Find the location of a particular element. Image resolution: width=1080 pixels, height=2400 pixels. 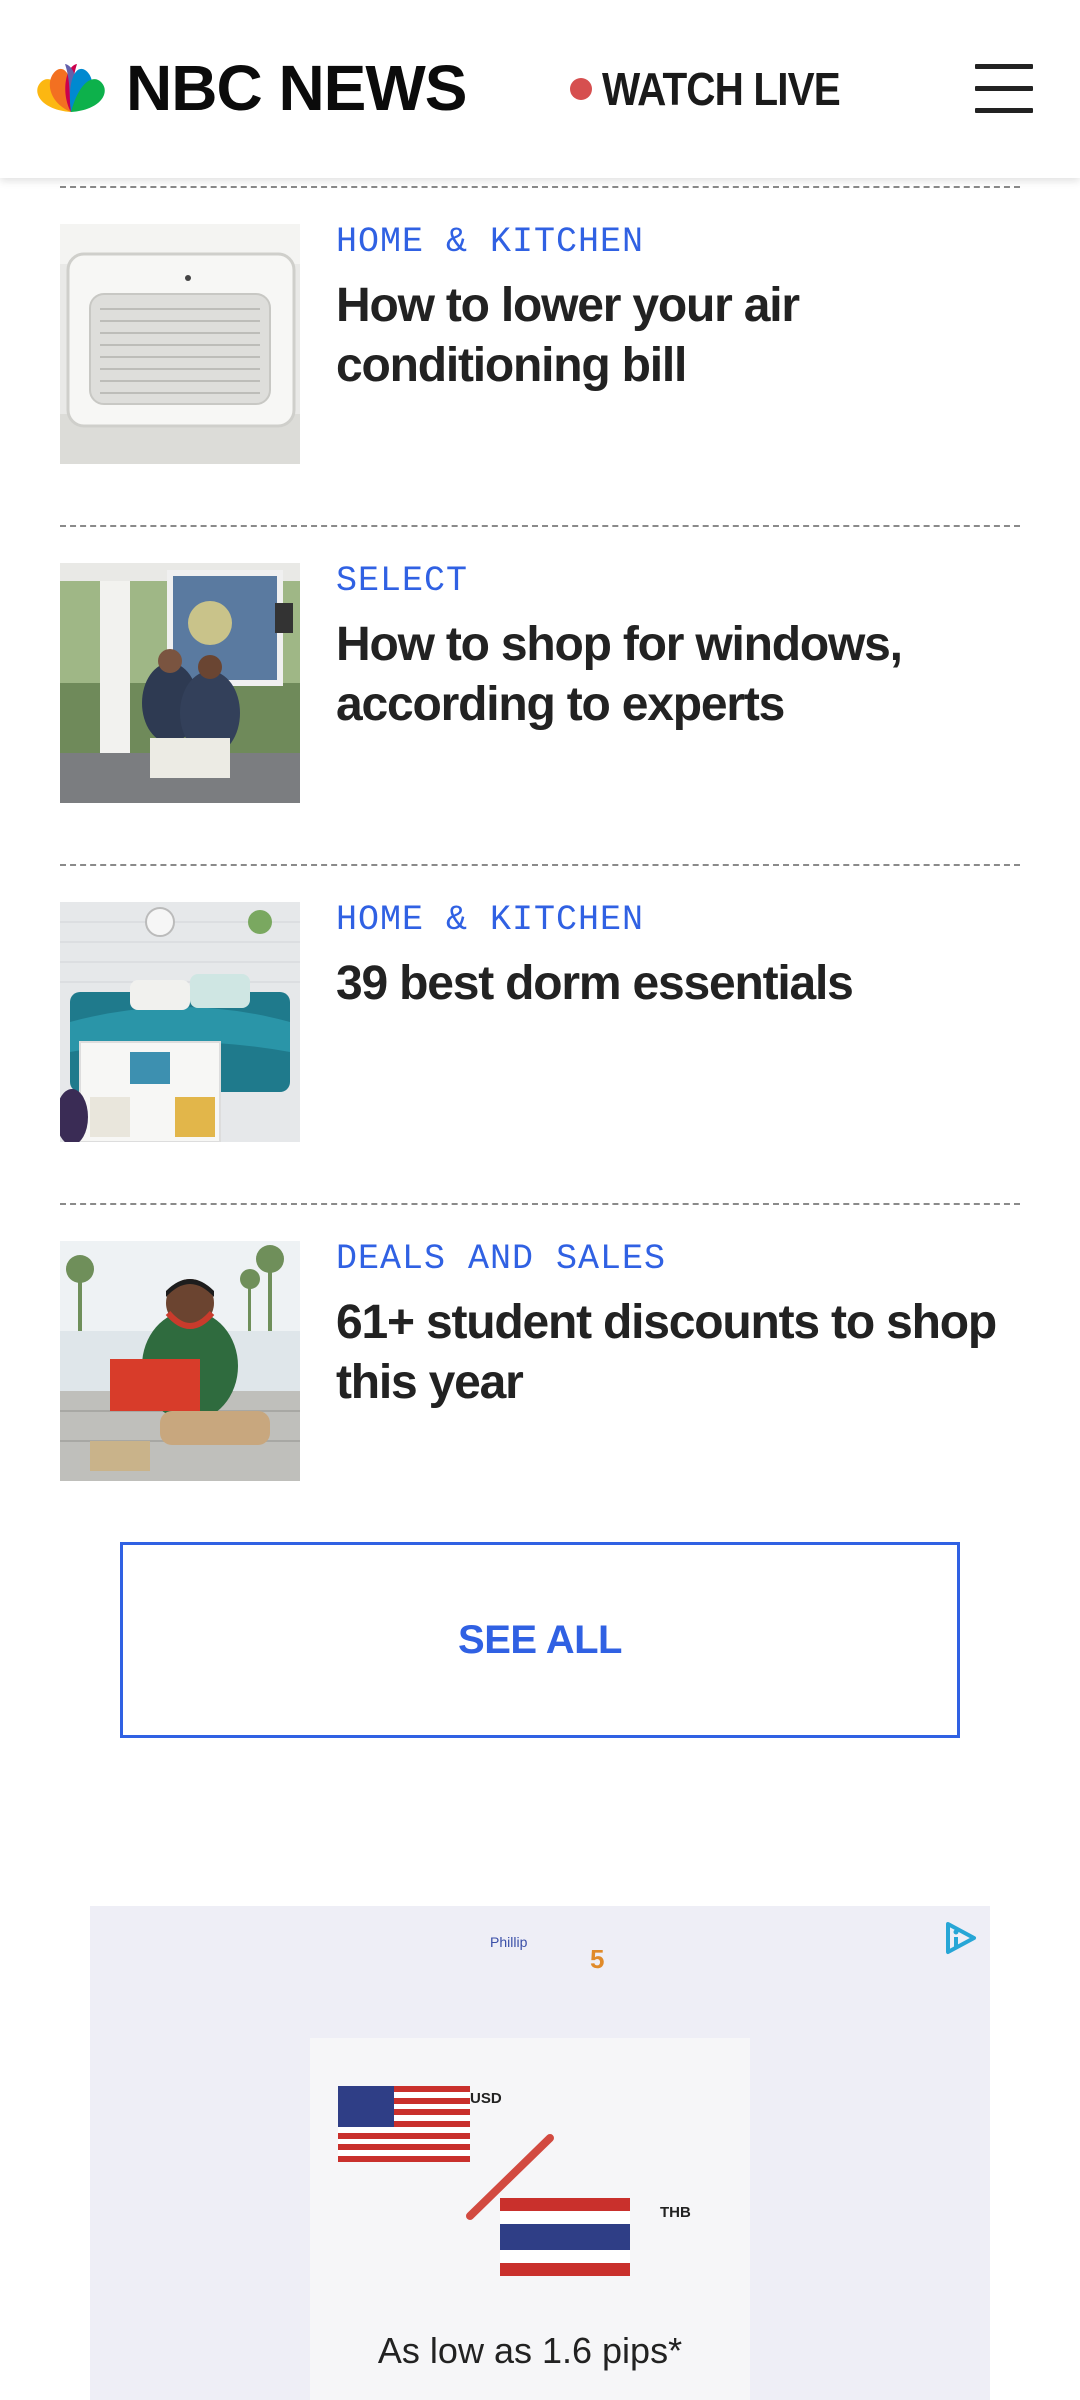

article-category: SELECT is located at coordinates (402, 581).